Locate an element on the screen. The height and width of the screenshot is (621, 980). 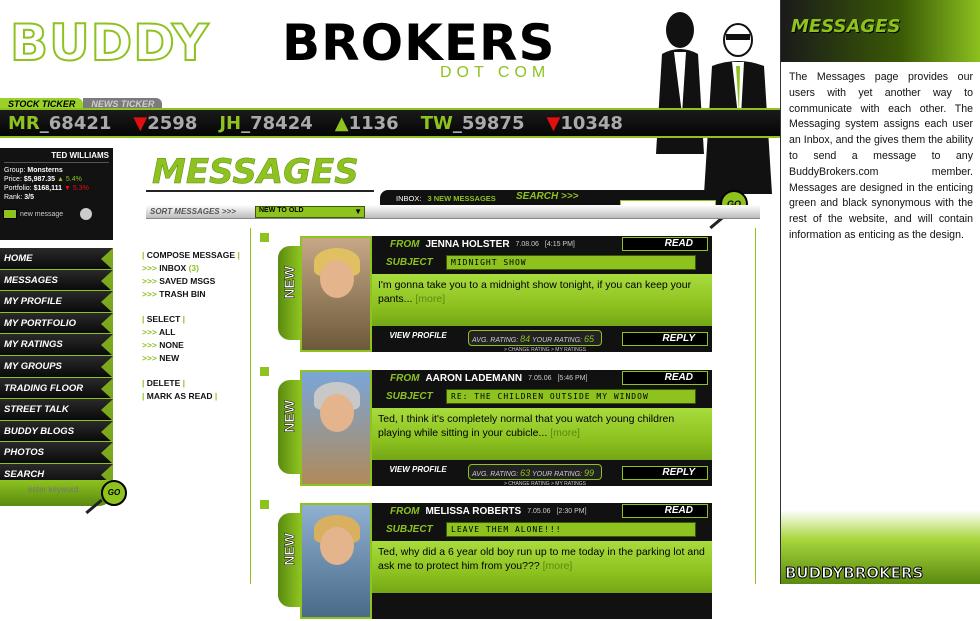
mark-as-read-button: | MARK AS READ | is located at coordinates (197, 396).